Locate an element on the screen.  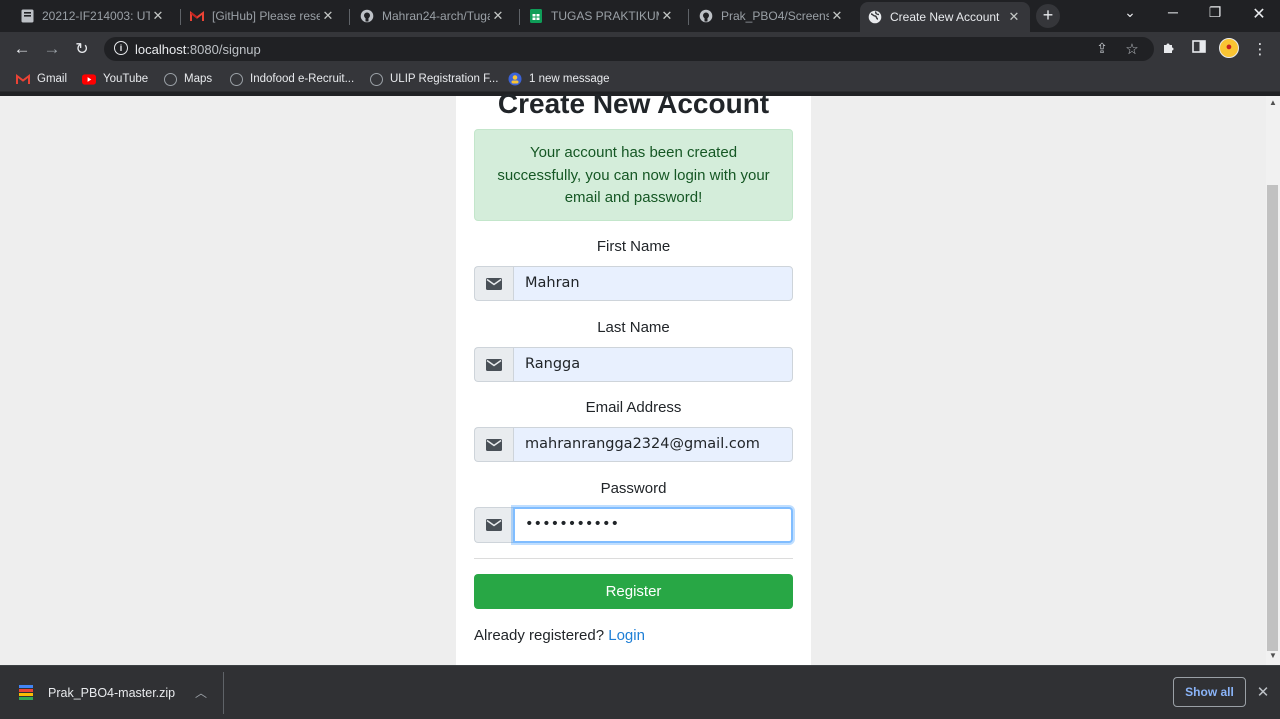
scrollbar-thumb is located at coordinates (1272, 418).